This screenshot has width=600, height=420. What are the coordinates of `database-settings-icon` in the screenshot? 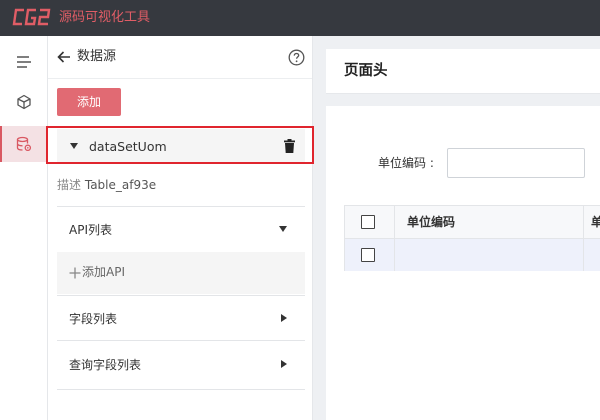 It's located at (23, 144).